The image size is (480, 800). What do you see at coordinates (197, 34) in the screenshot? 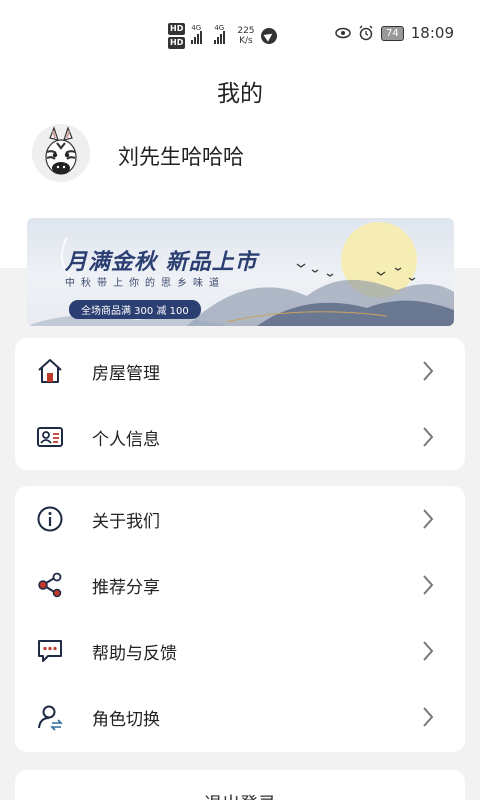
I see `signal-icon: 4G` at bounding box center [197, 34].